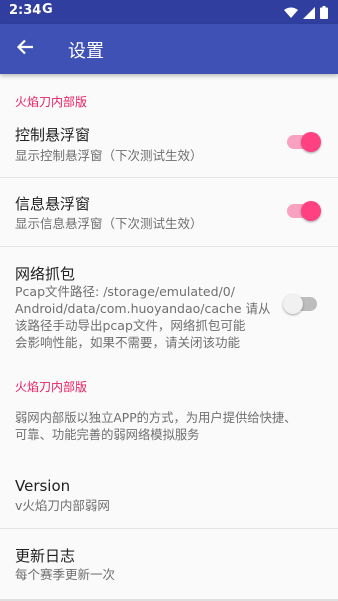  Describe the element at coordinates (62, 505) in the screenshot. I see `pref-summary: v火焰刀内部弱网` at that location.